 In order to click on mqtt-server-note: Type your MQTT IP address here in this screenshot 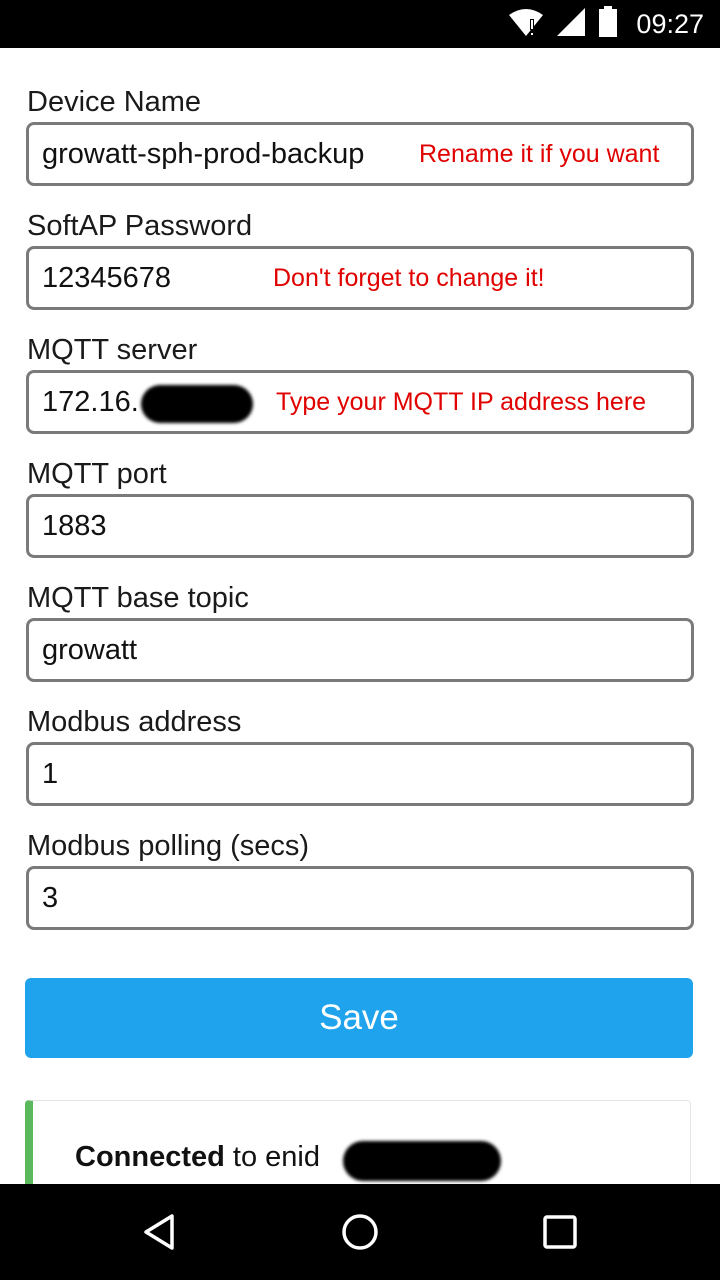, I will do `click(461, 402)`.